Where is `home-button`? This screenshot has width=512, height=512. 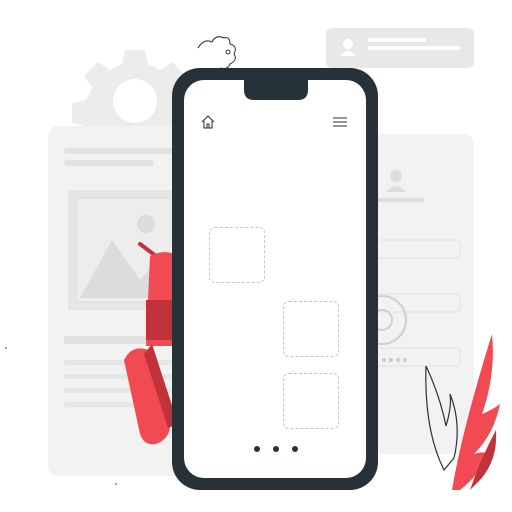
home-button is located at coordinates (208, 122).